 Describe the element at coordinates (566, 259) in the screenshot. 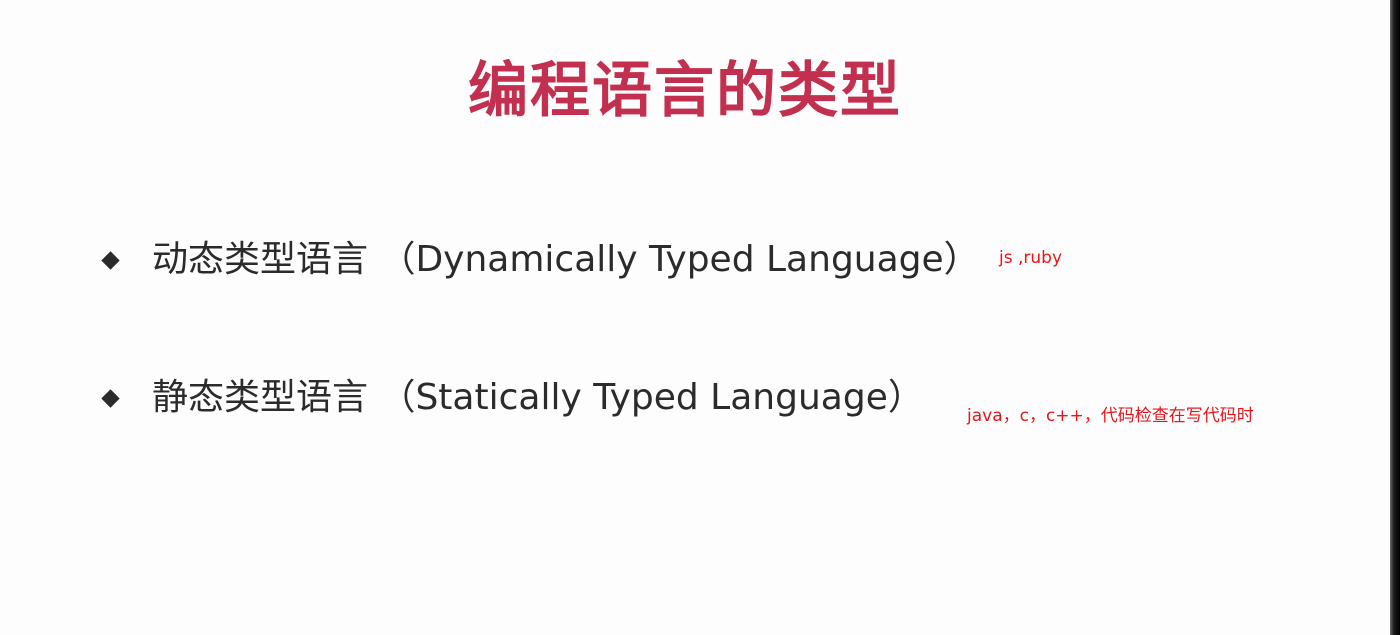

I see `bullet-text-dynamic: 动态类型语言 （Dynamically Typed Language）` at that location.